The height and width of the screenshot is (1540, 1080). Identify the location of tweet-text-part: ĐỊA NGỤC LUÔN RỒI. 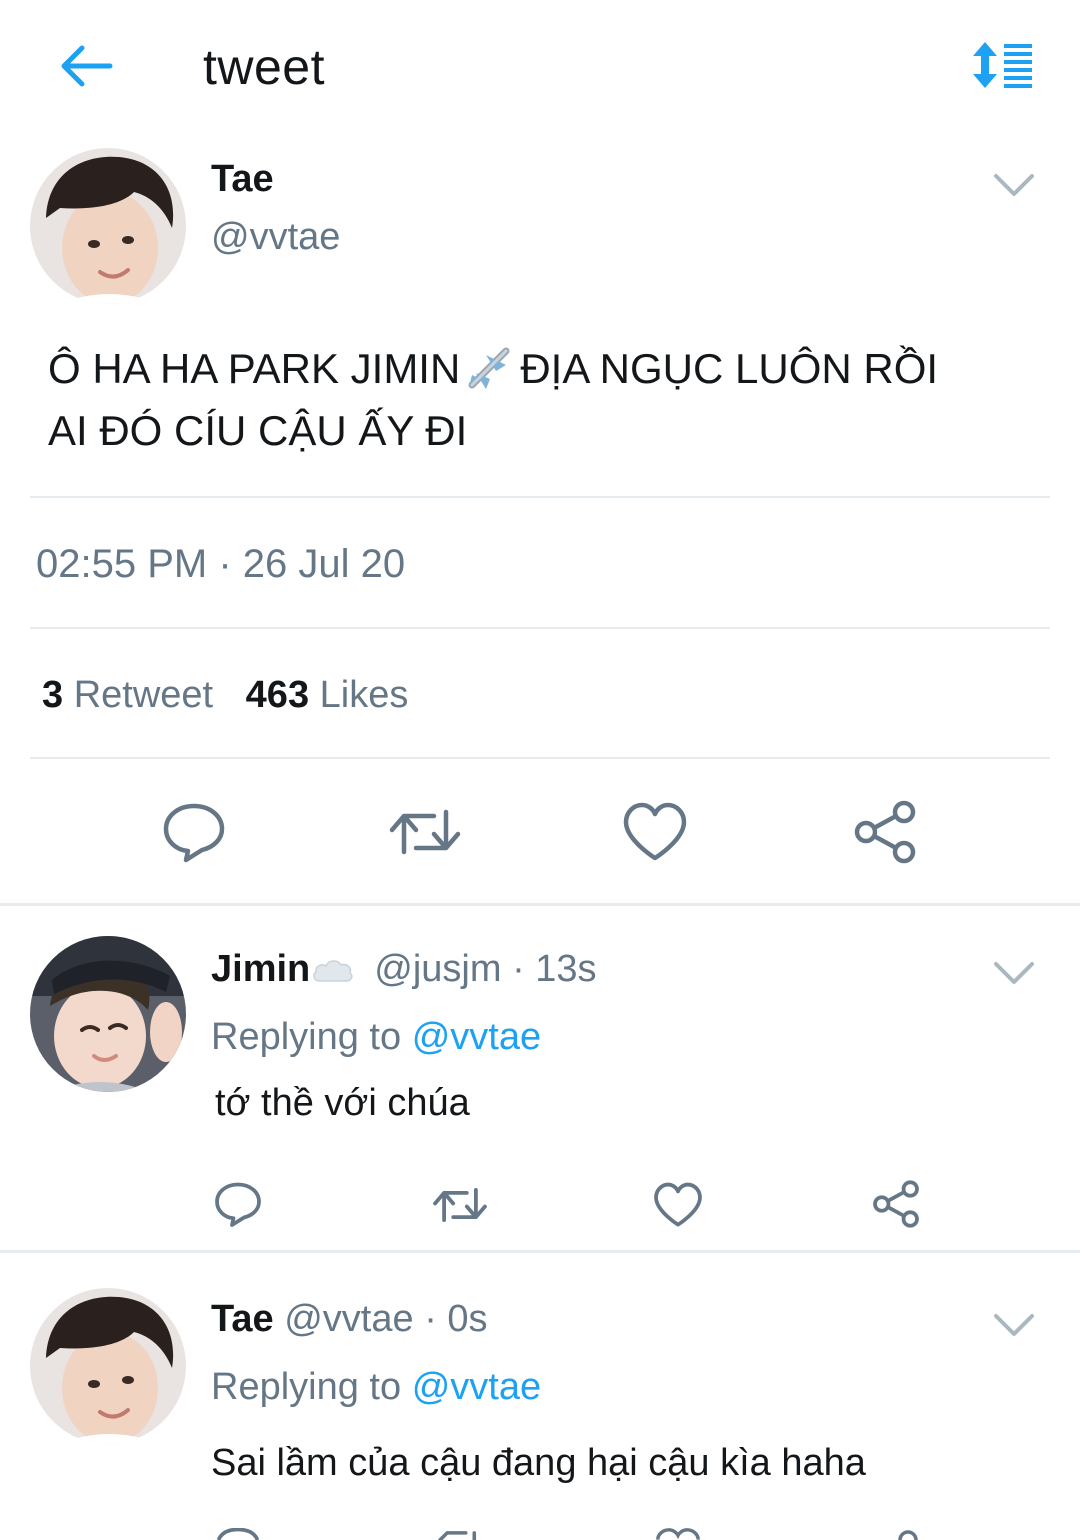
(729, 368).